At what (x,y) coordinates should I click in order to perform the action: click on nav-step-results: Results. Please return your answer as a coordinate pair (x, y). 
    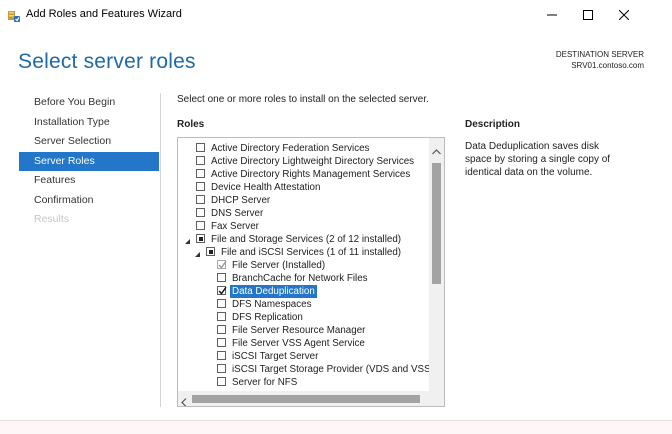
    Looking at the image, I should click on (52, 219).